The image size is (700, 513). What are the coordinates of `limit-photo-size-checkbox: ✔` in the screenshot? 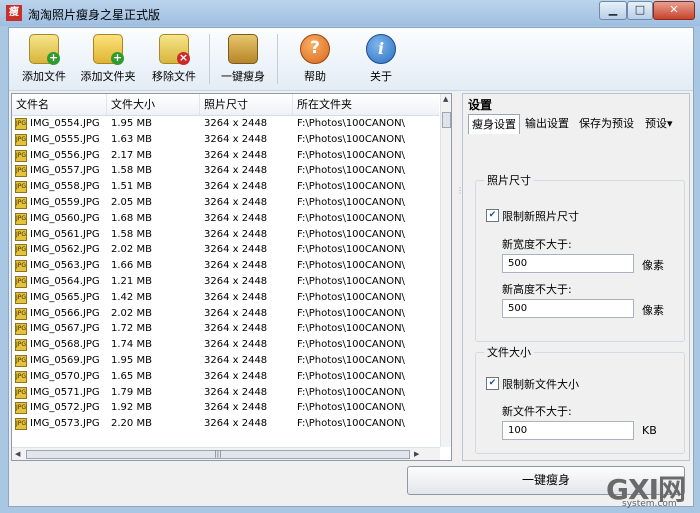 It's located at (492, 215).